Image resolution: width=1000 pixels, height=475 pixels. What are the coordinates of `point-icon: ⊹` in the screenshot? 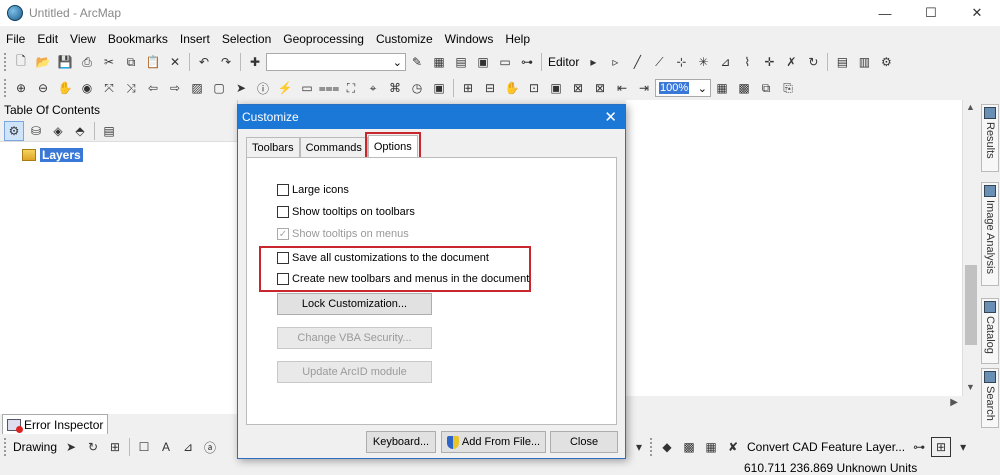 It's located at (681, 62).